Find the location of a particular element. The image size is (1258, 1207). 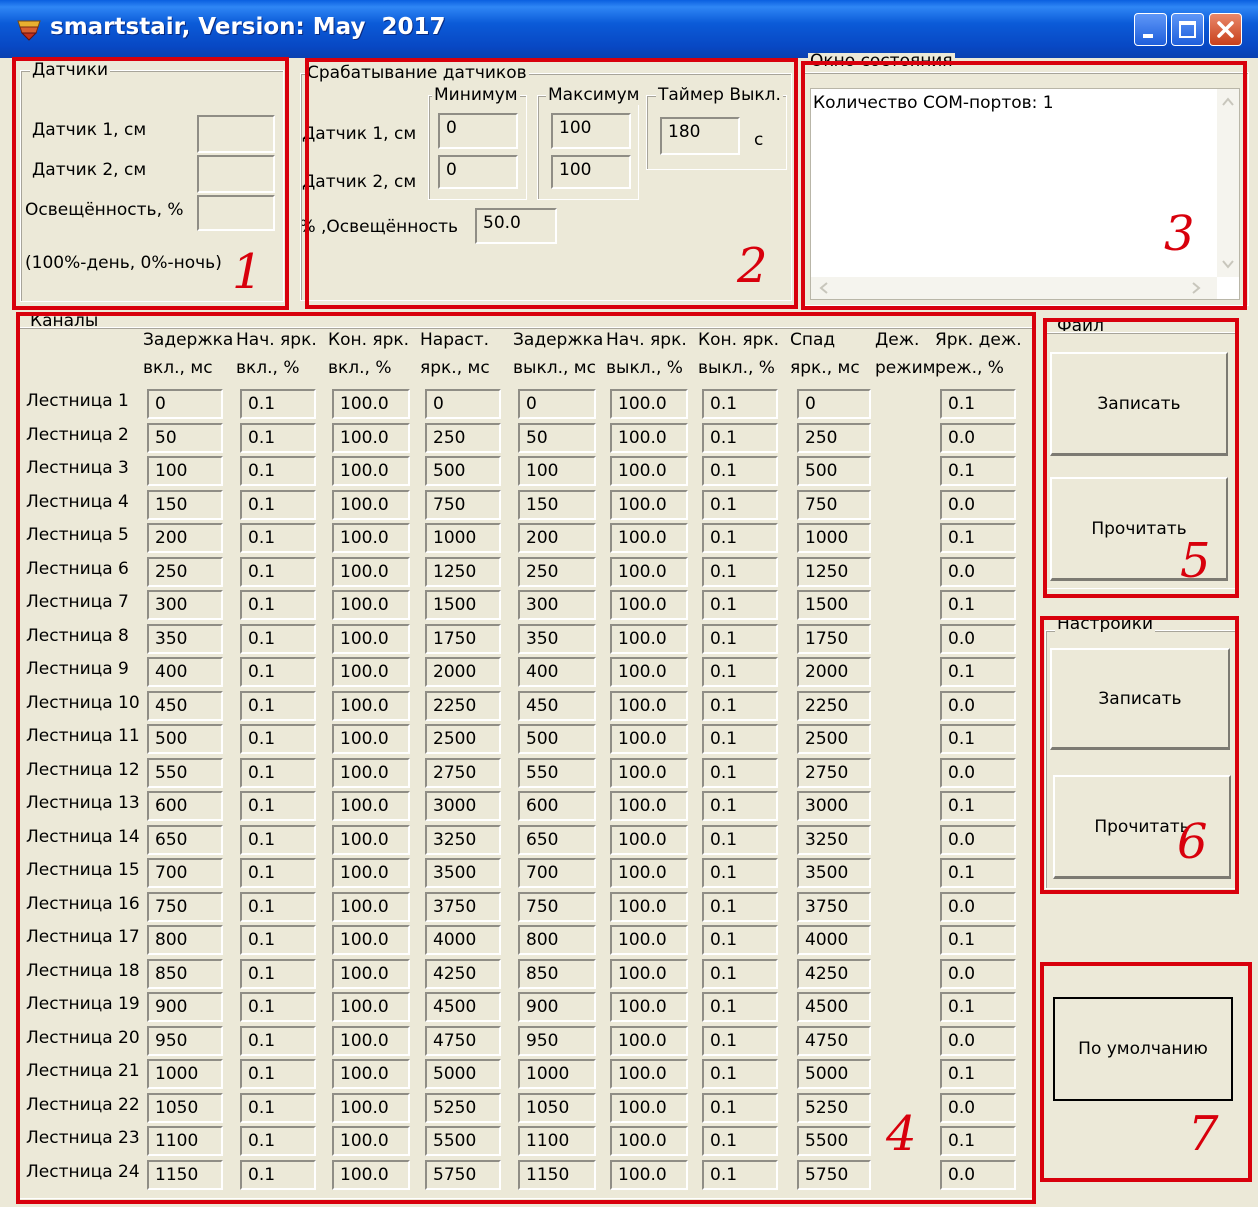

channel-cell: 1150 is located at coordinates (185, 1174).